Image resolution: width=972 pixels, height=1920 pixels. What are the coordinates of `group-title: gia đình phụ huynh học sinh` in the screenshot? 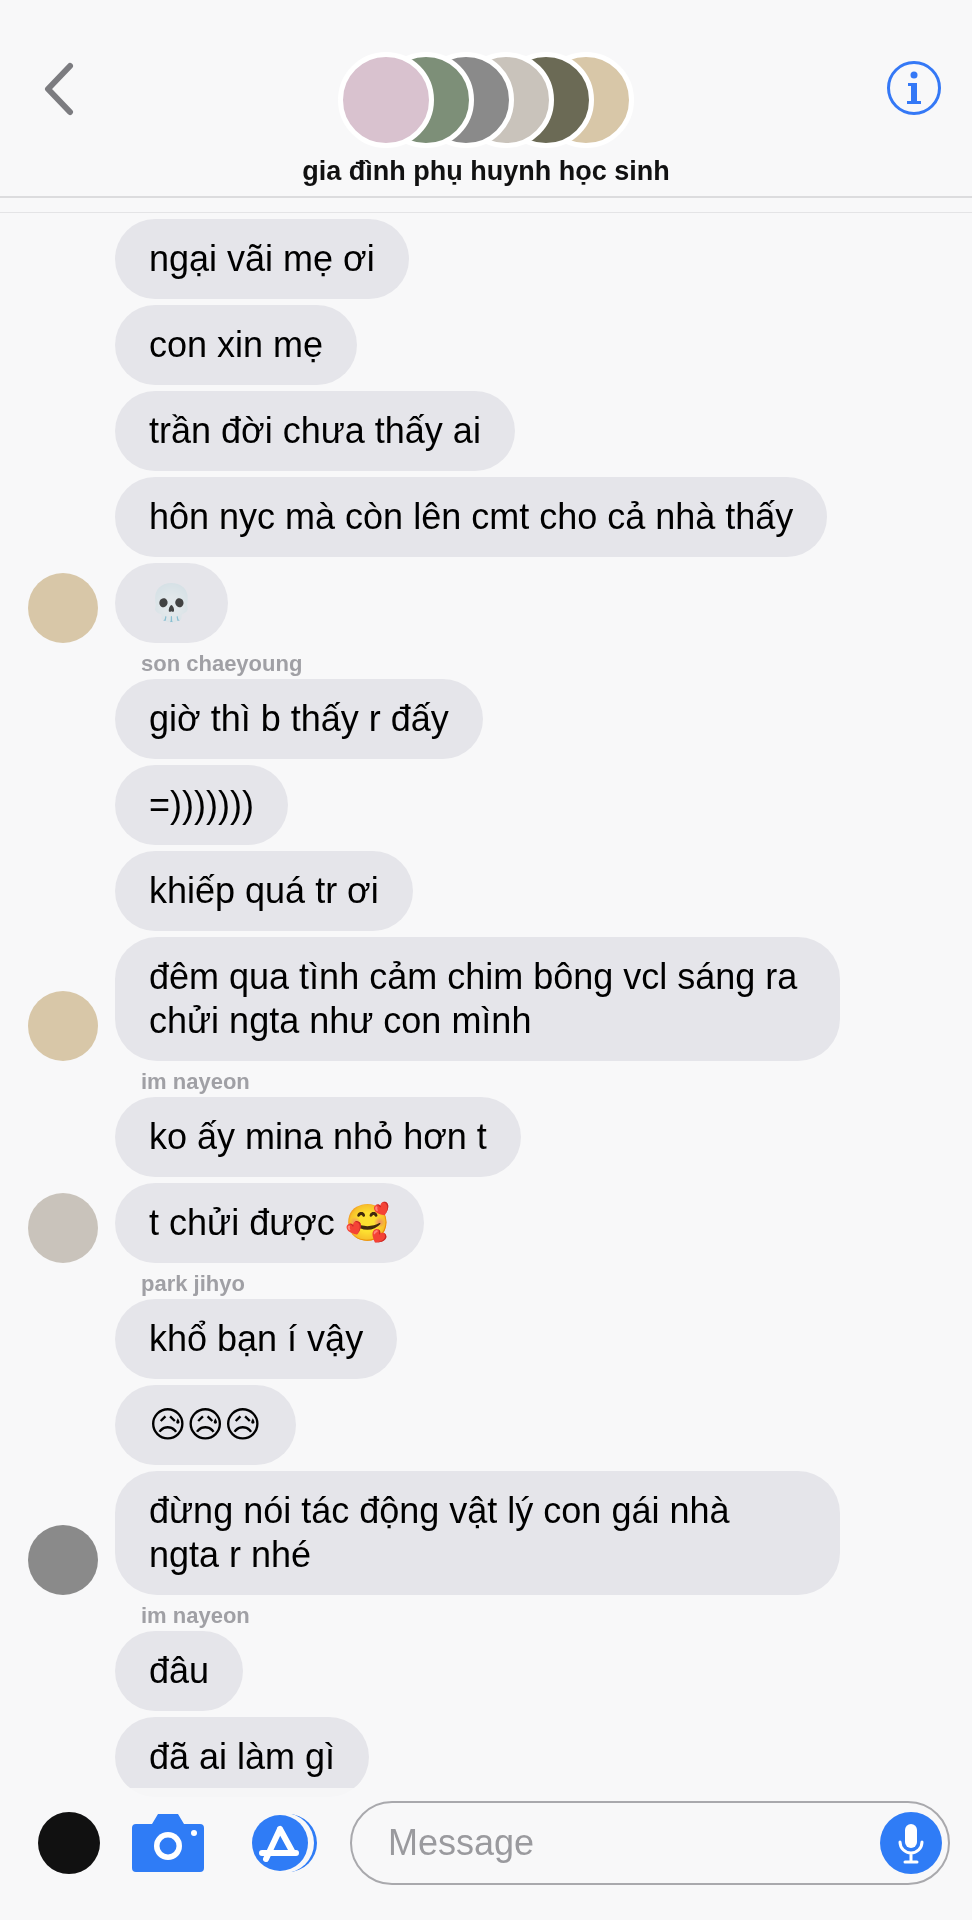 It's located at (486, 171).